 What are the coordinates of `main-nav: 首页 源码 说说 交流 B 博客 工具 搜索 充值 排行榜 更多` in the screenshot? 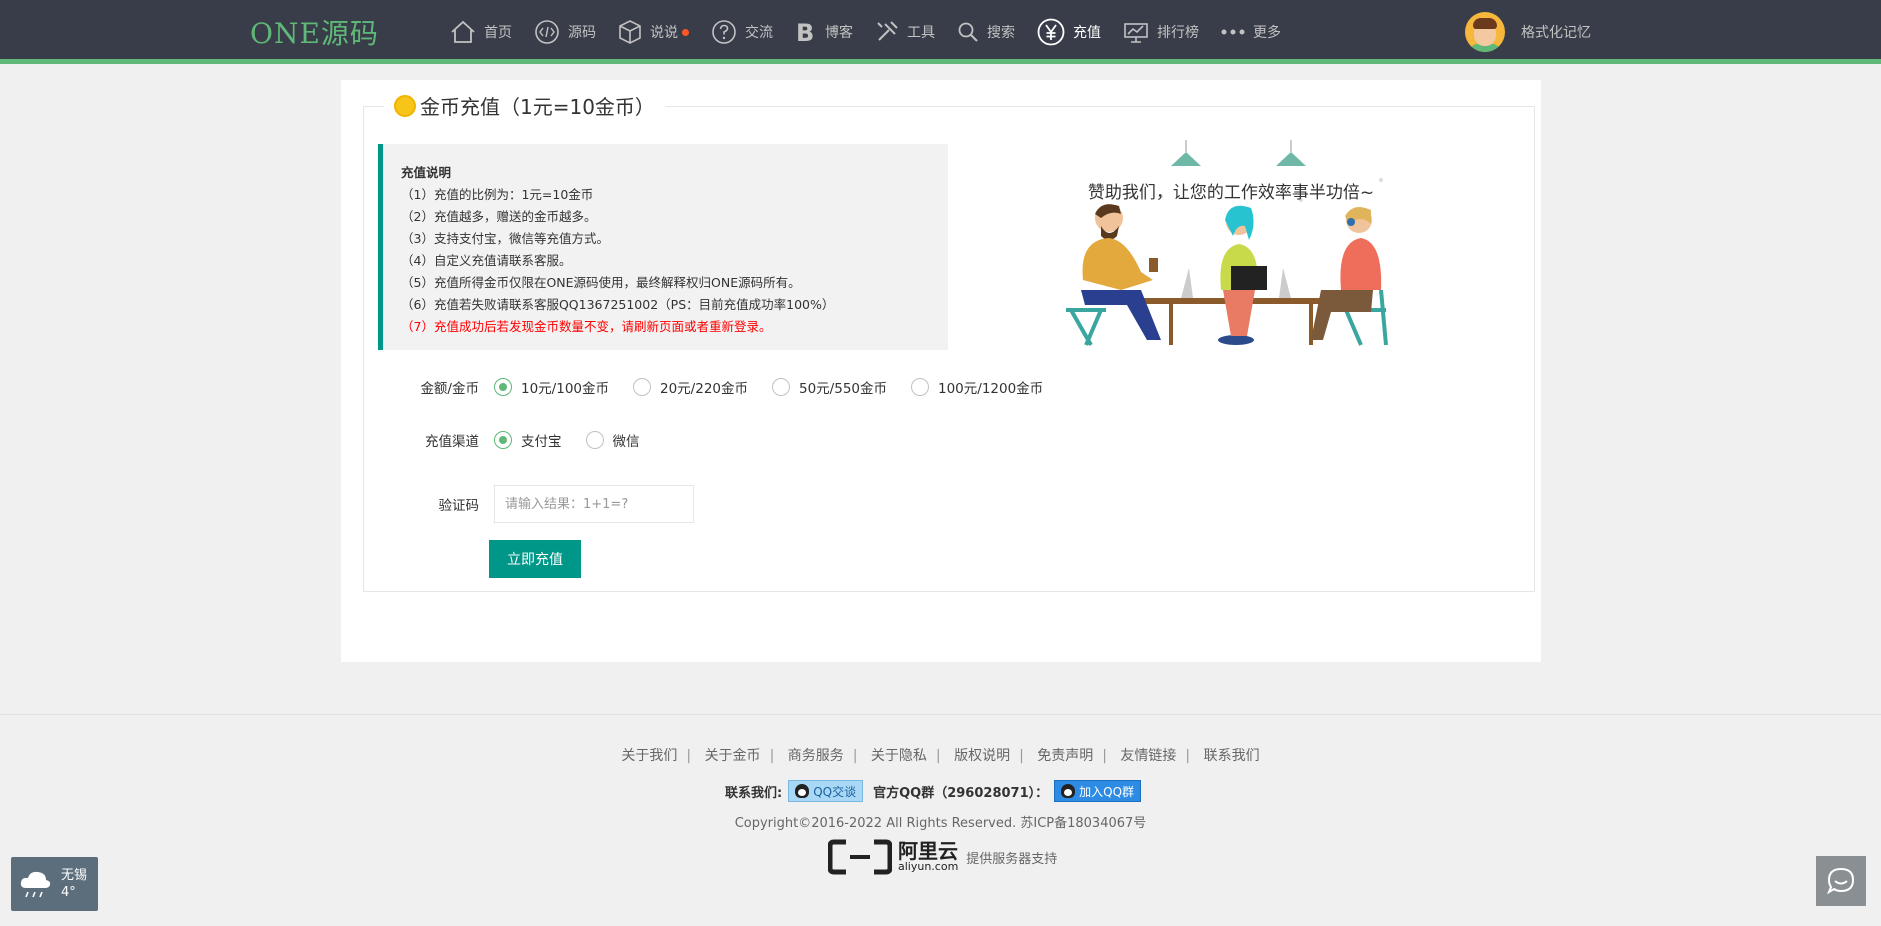 It's located at (876, 32).